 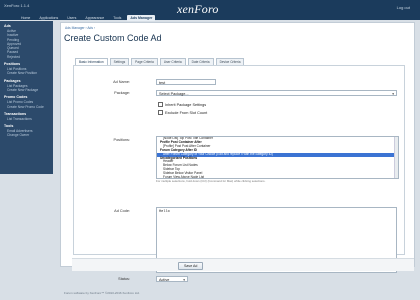 What do you see at coordinates (26, 90) in the screenshot?
I see `sidebar-item: Create New Package` at bounding box center [26, 90].